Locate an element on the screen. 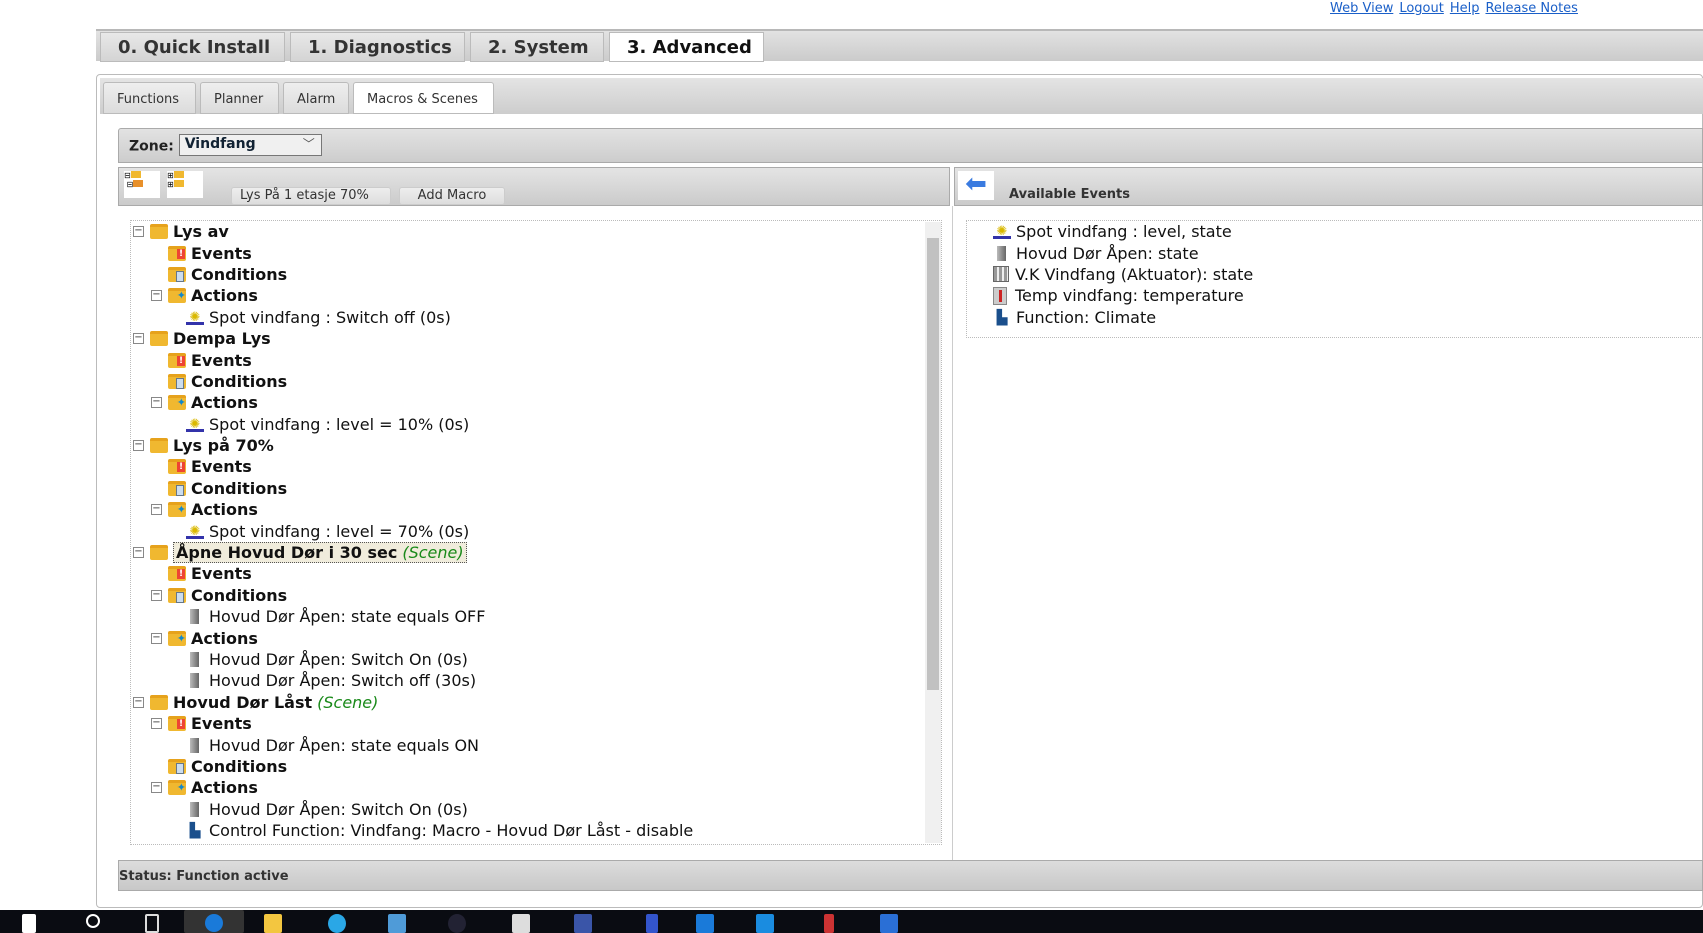 The width and height of the screenshot is (1703, 933). node-label-wrap: Actions is located at coordinates (224, 402).